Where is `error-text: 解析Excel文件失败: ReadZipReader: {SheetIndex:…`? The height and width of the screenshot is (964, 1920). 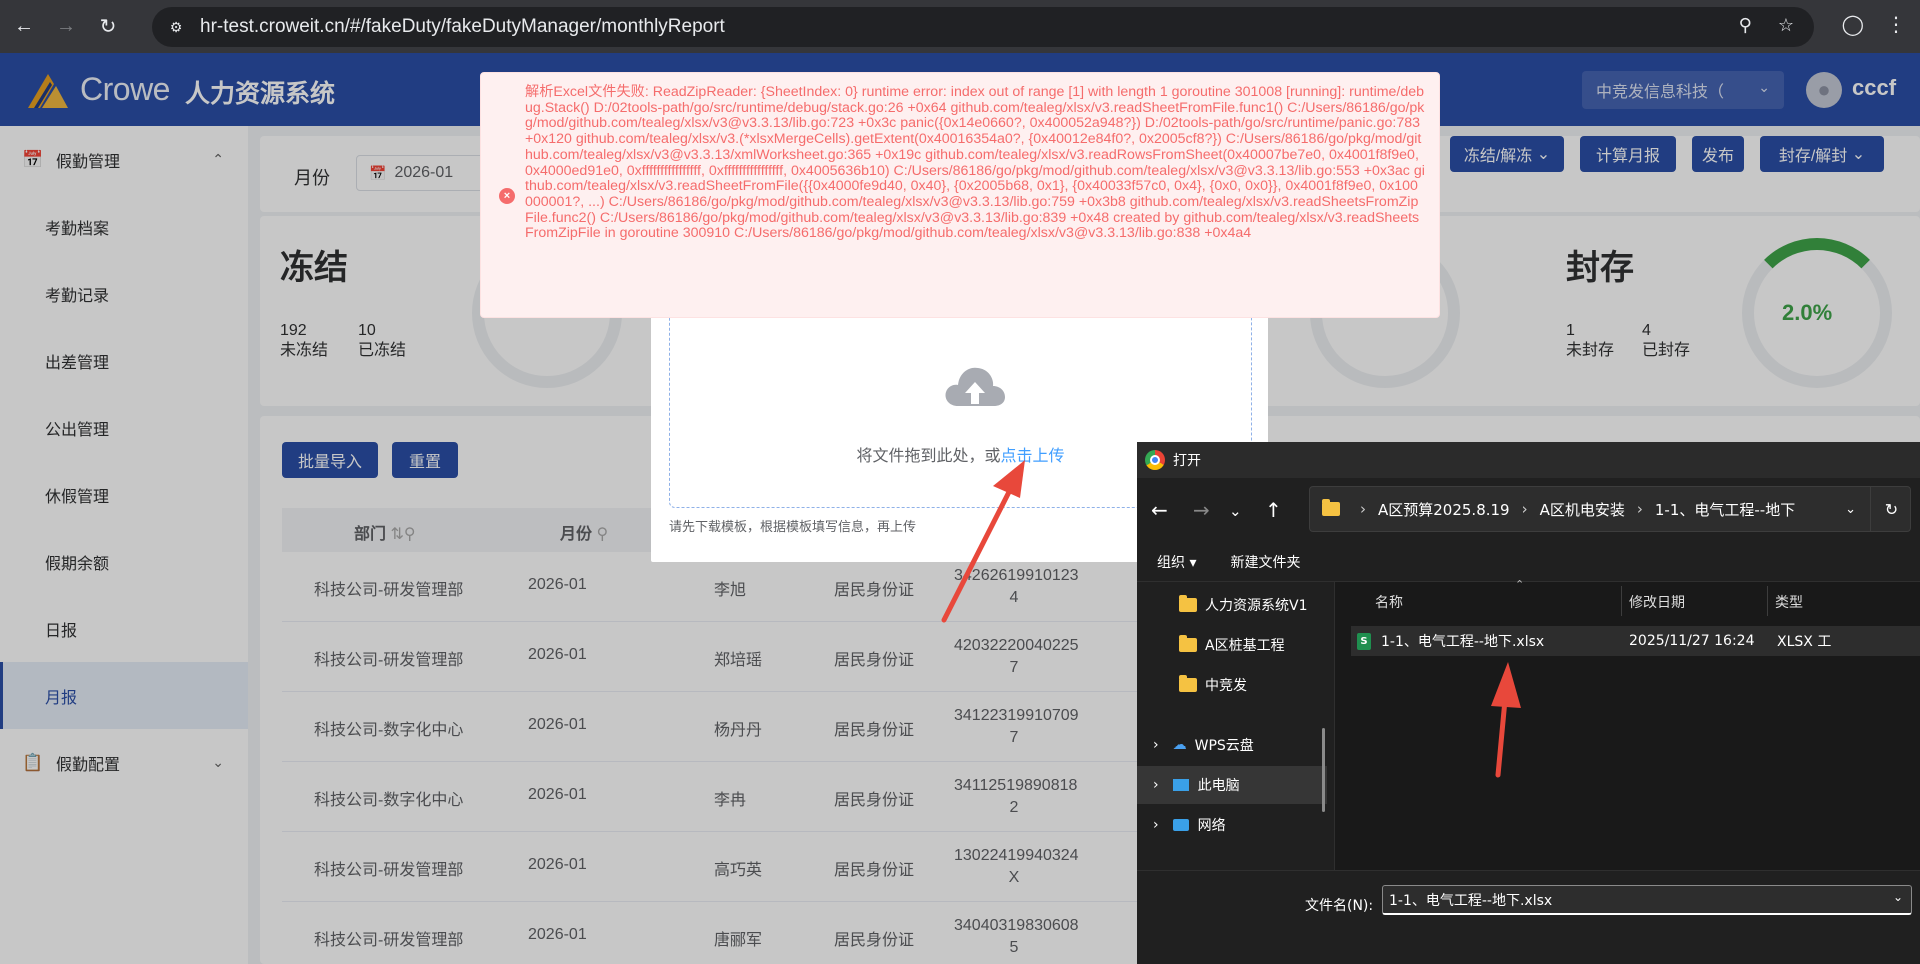 error-text: 解析Excel文件失败: ReadZipReader: {SheetIndex:… is located at coordinates (975, 163).